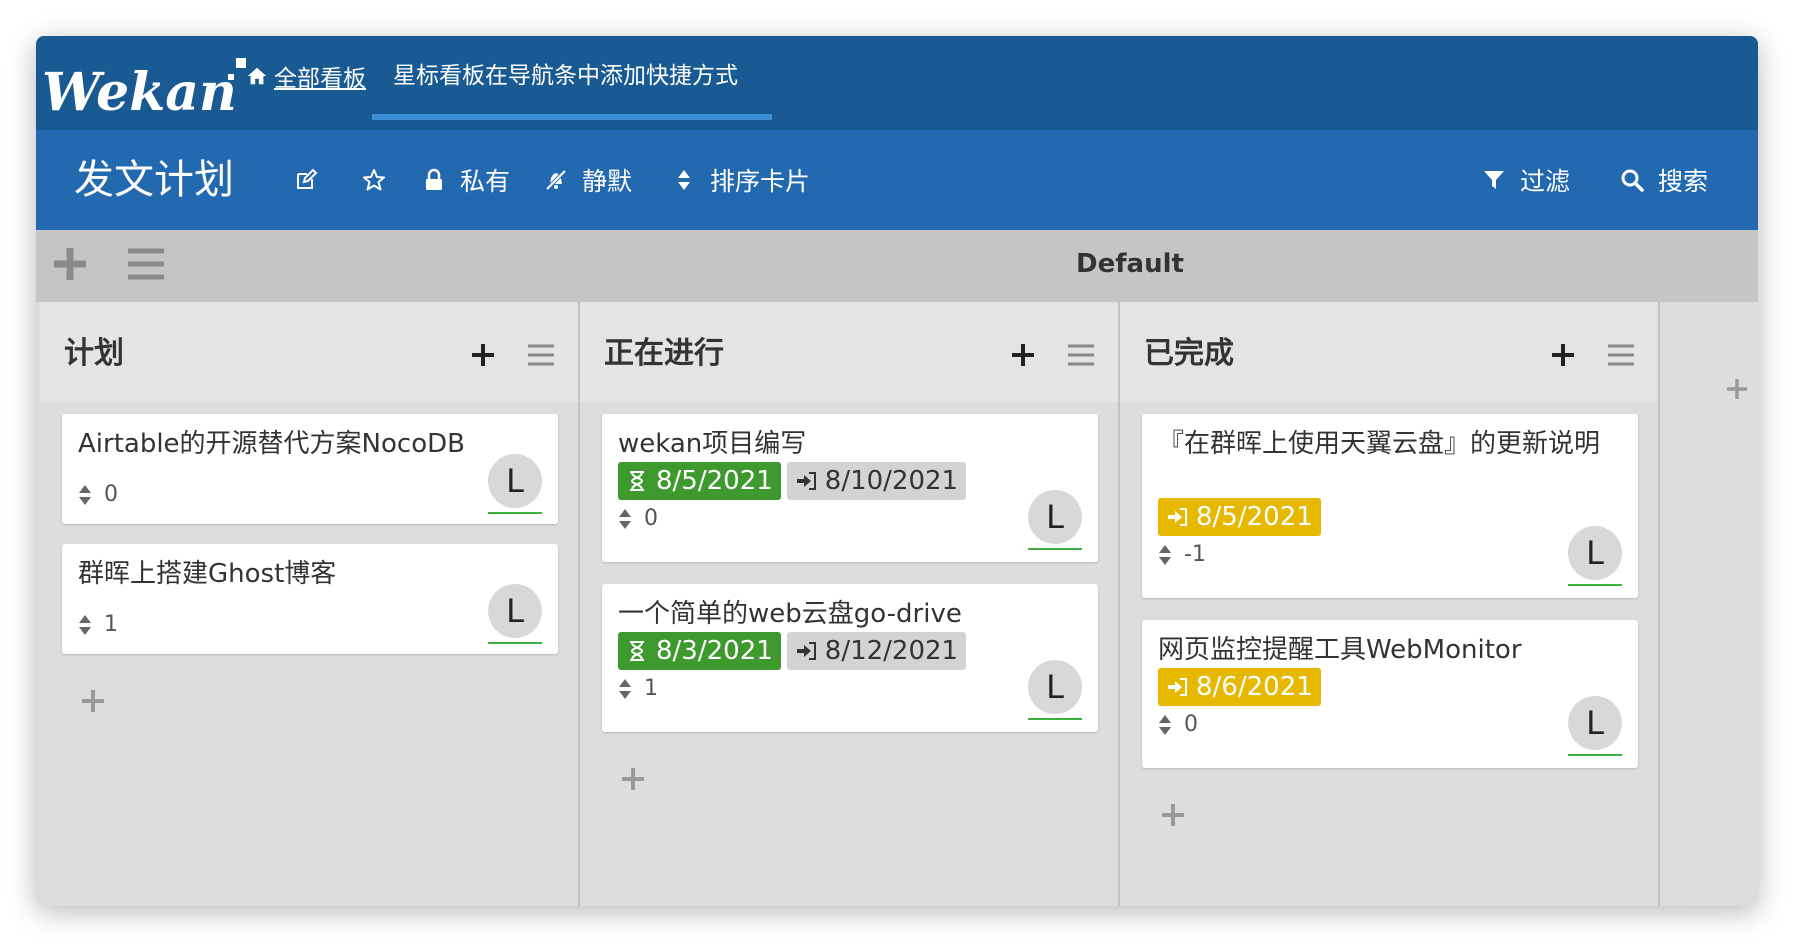  Describe the element at coordinates (146, 264) in the screenshot. I see `swimlane-menu-icon` at that location.